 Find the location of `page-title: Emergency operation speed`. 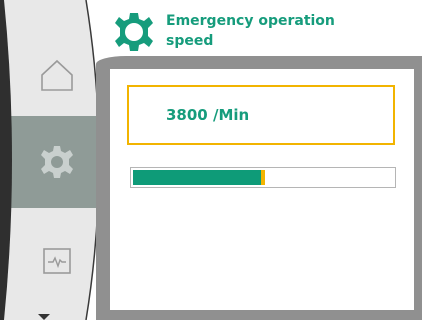

page-title: Emergency operation speed is located at coordinates (266, 31).